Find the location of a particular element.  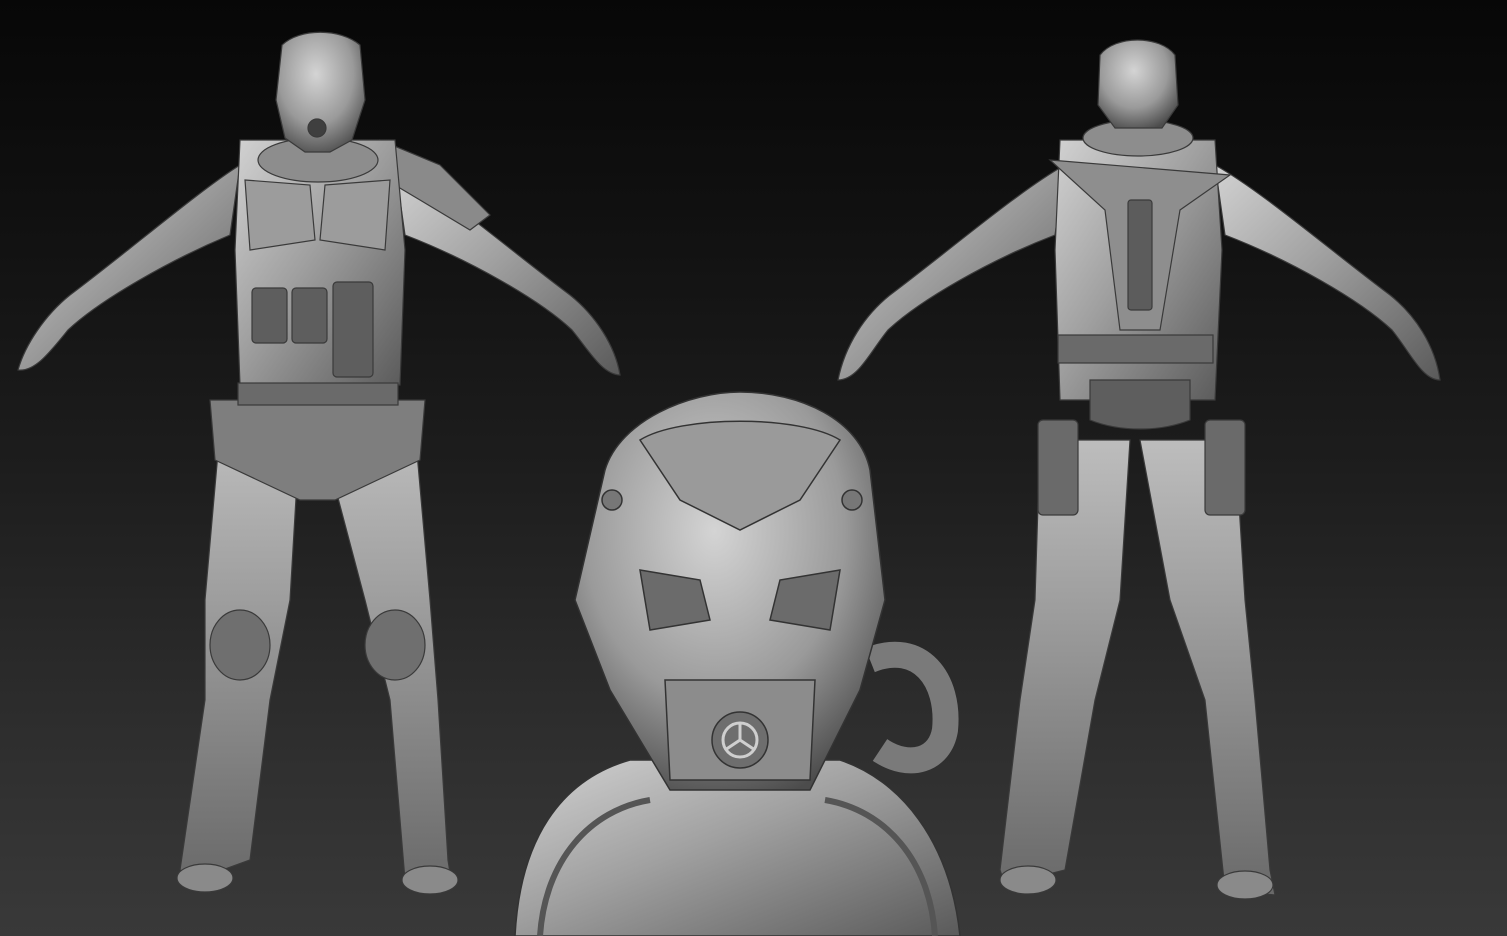

back-right-boot is located at coordinates (1245, 885).